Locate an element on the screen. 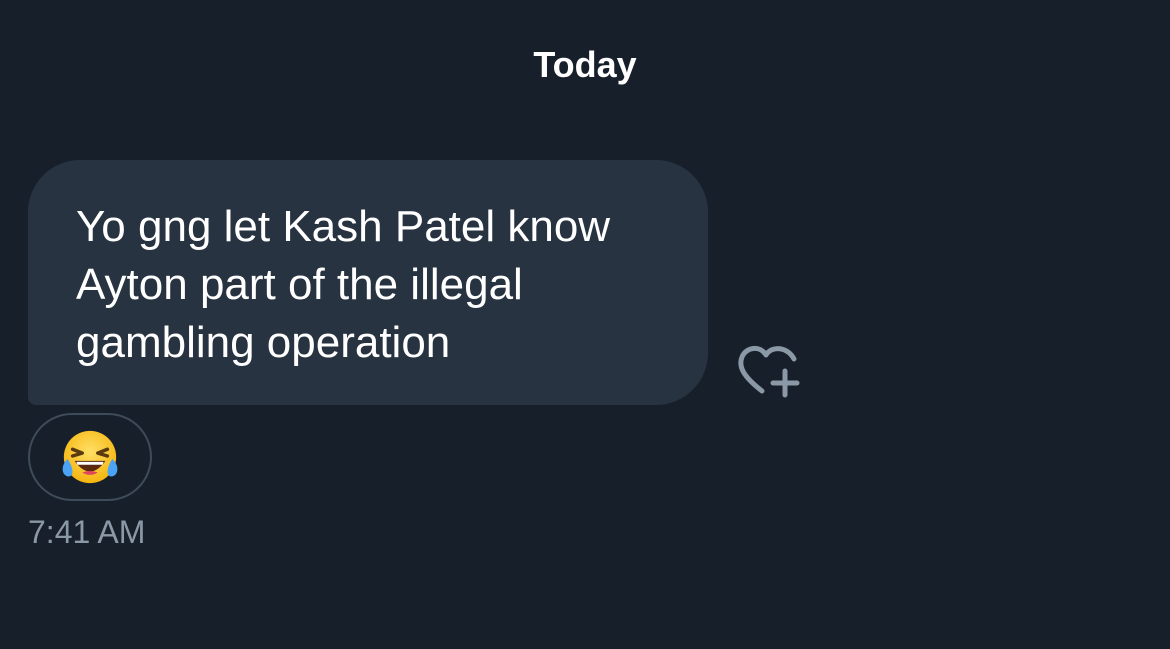 The image size is (1170, 649). date-separator: Today is located at coordinates (585, 64).